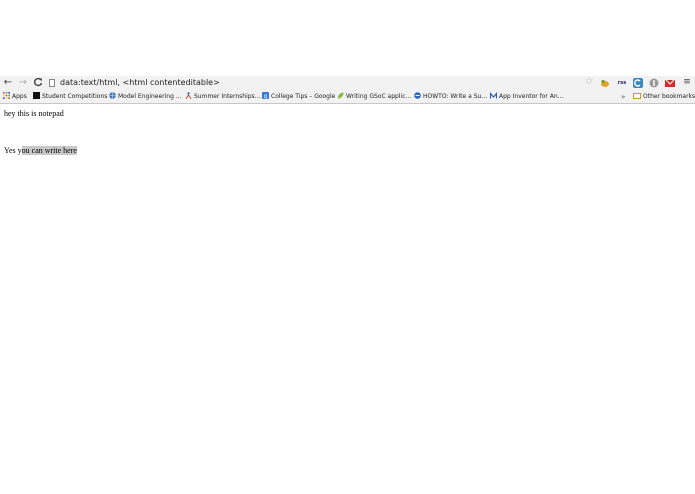 The image size is (695, 494). Describe the element at coordinates (23, 83) in the screenshot. I see `forward-arrow-icon: →` at that location.